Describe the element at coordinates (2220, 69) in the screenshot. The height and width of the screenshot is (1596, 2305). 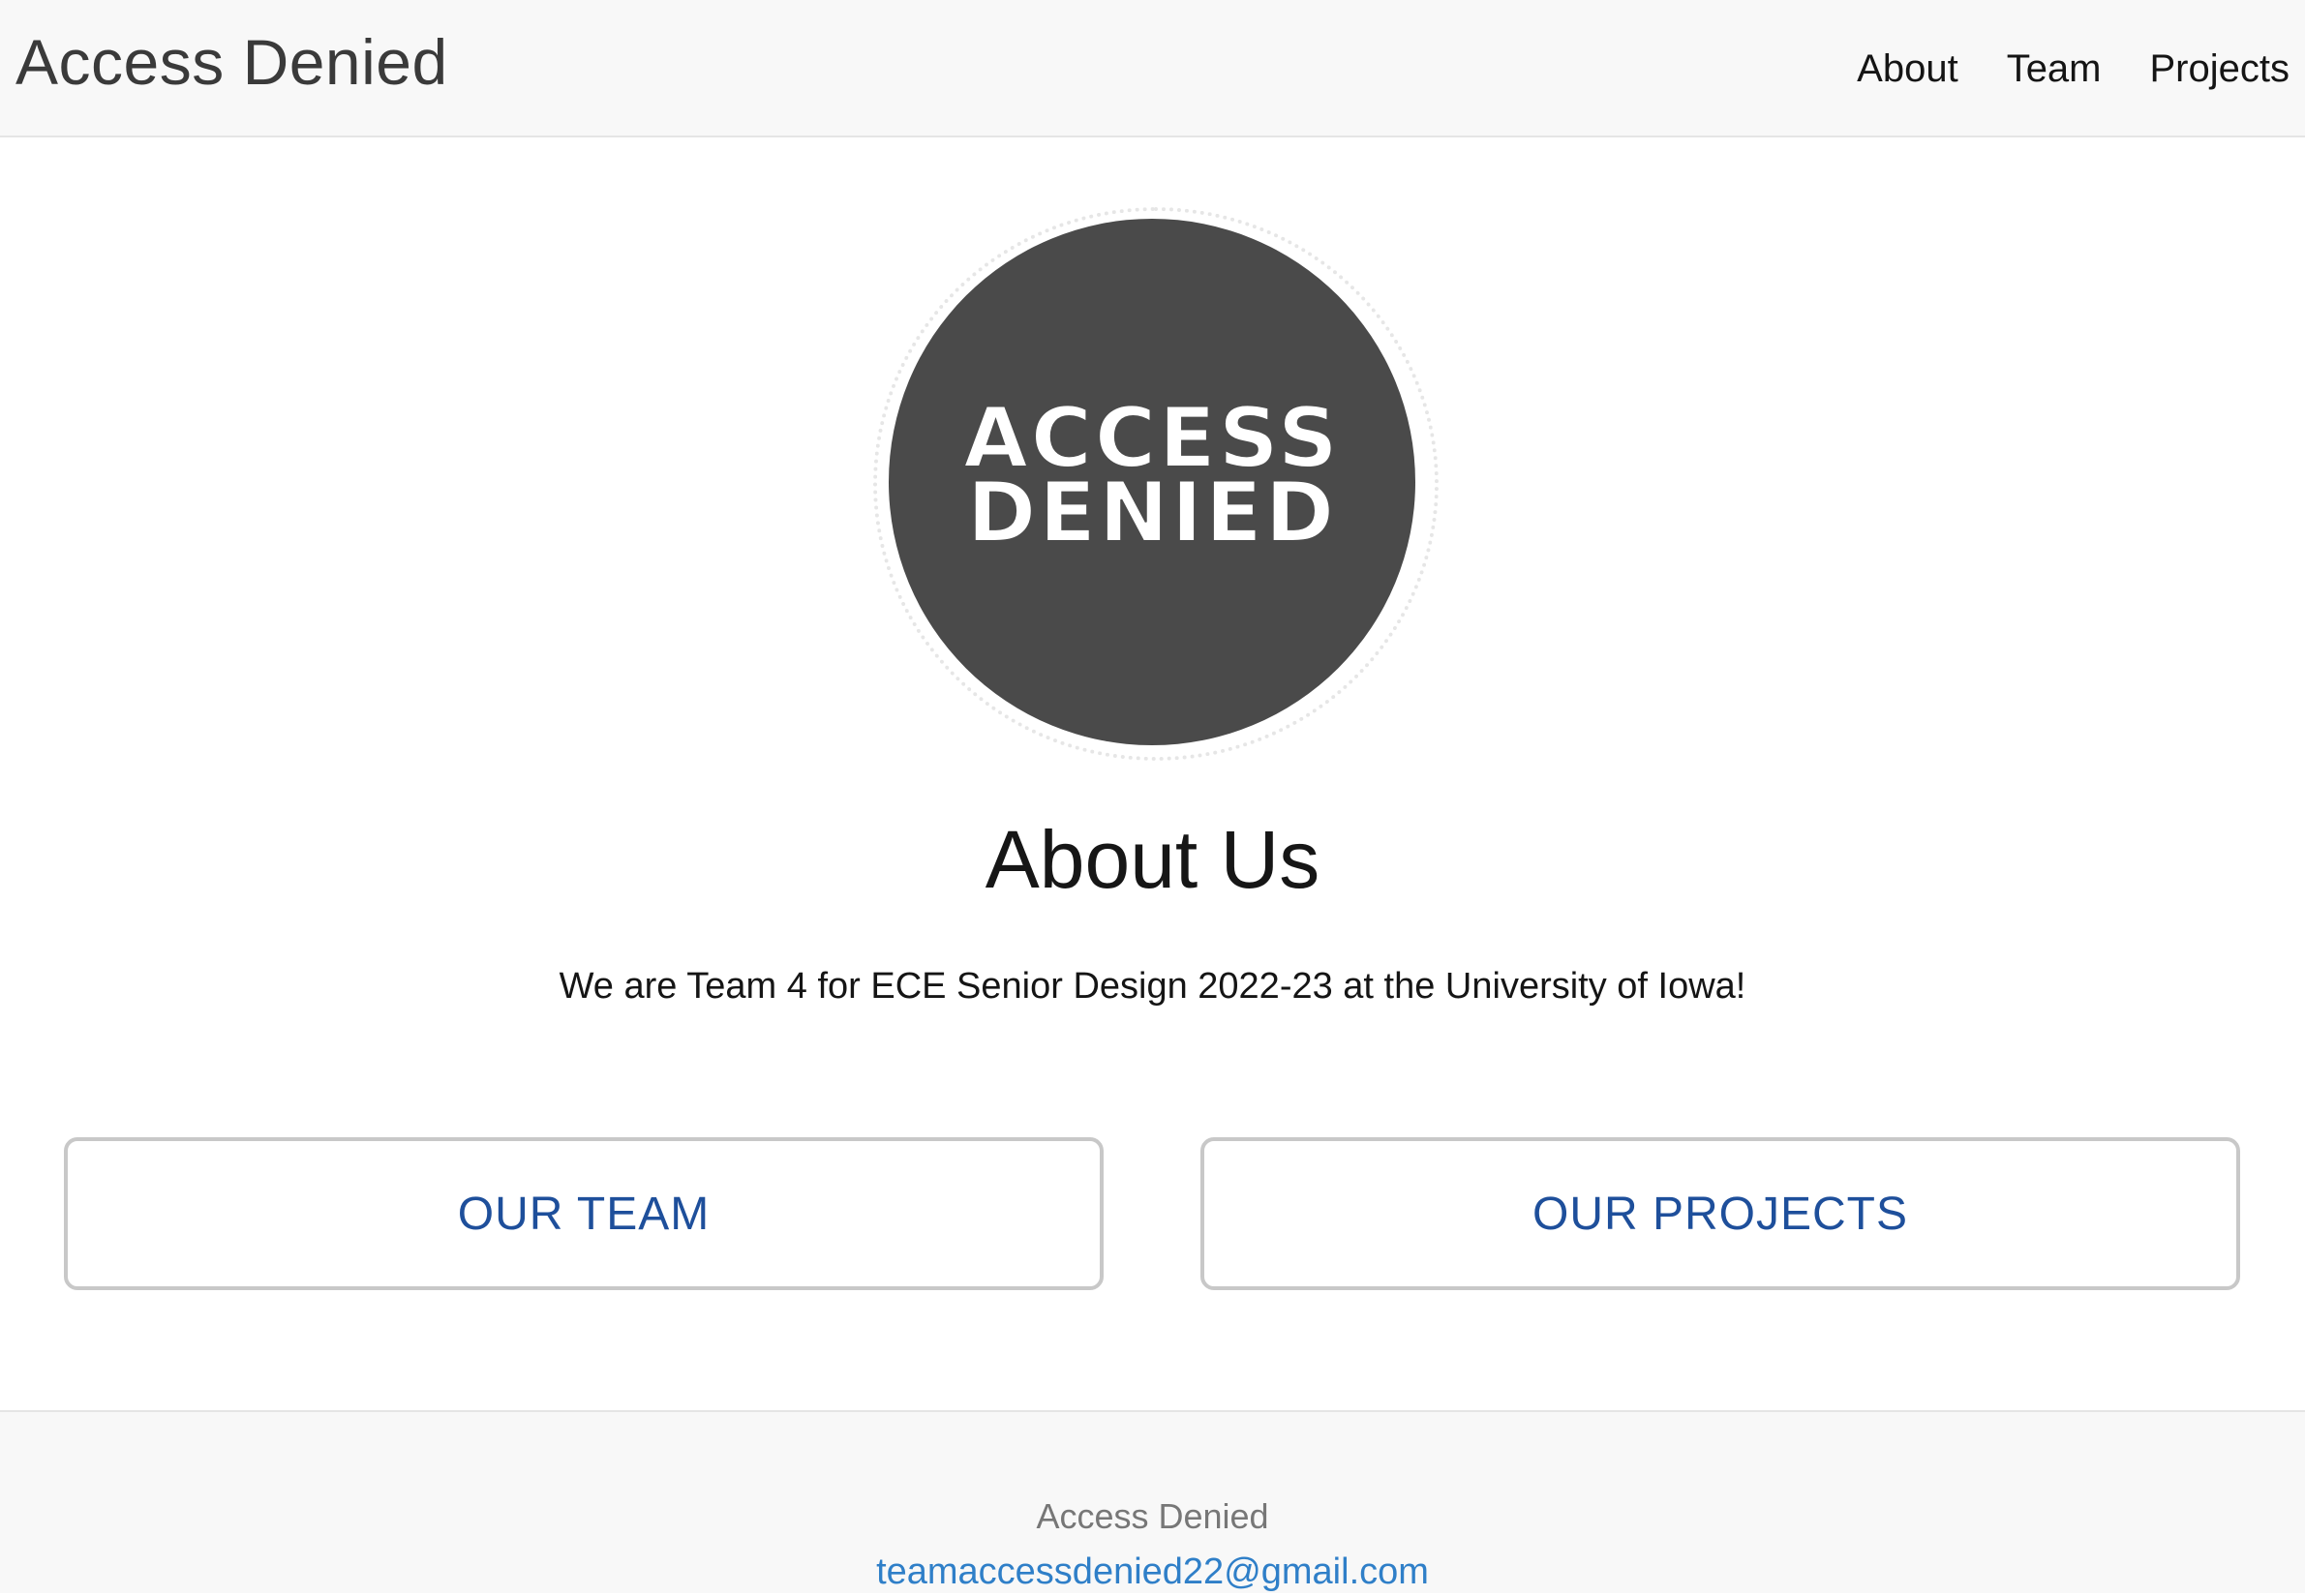
I see `nav-link-projects: Projects` at that location.